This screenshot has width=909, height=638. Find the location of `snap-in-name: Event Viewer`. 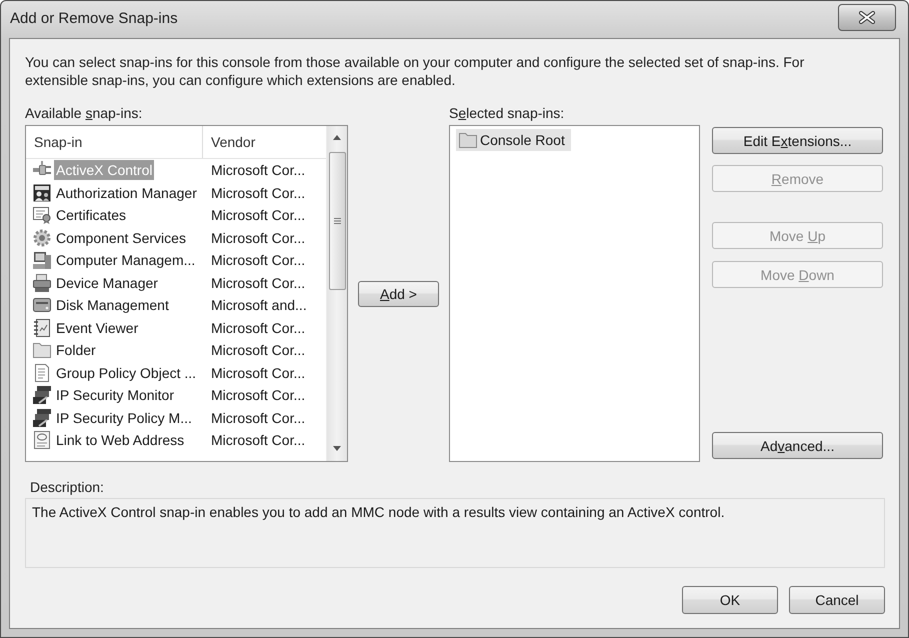

snap-in-name: Event Viewer is located at coordinates (97, 328).